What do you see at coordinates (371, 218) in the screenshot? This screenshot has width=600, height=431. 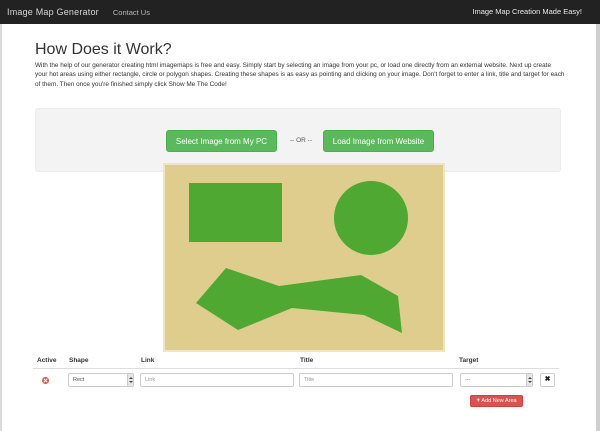 I see `circle-hot-area` at bounding box center [371, 218].